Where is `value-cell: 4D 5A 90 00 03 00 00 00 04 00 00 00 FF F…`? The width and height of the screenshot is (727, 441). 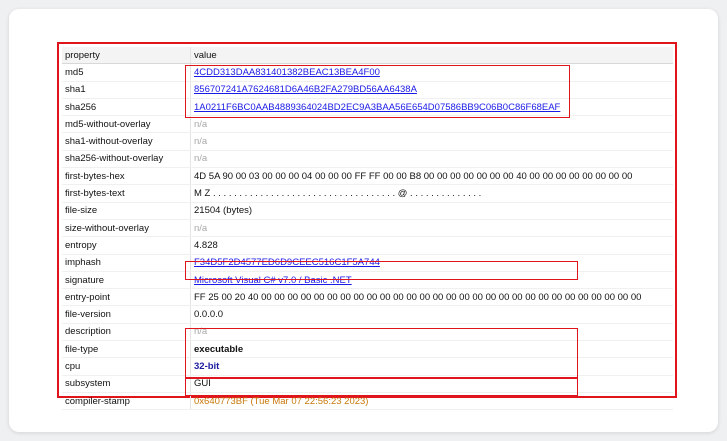 value-cell: 4D 5A 90 00 03 00 00 00 04 00 00 00 FF F… is located at coordinates (431, 176).